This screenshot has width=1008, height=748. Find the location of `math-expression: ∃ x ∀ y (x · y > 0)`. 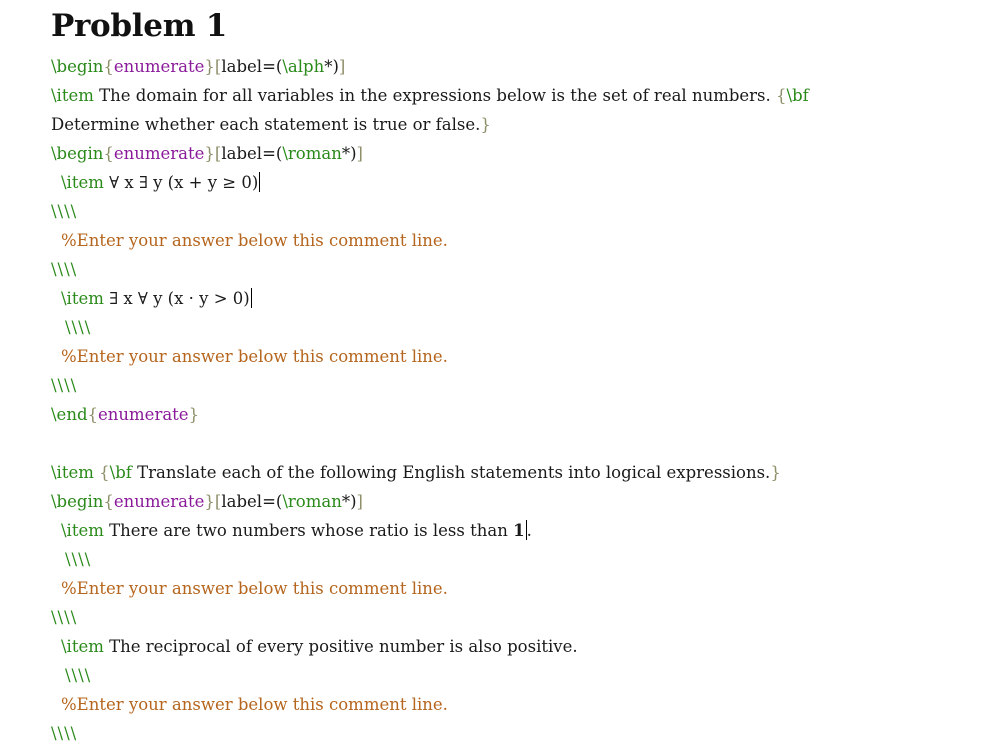

math-expression: ∃ x ∀ y (x · y > 0) is located at coordinates (179, 298).